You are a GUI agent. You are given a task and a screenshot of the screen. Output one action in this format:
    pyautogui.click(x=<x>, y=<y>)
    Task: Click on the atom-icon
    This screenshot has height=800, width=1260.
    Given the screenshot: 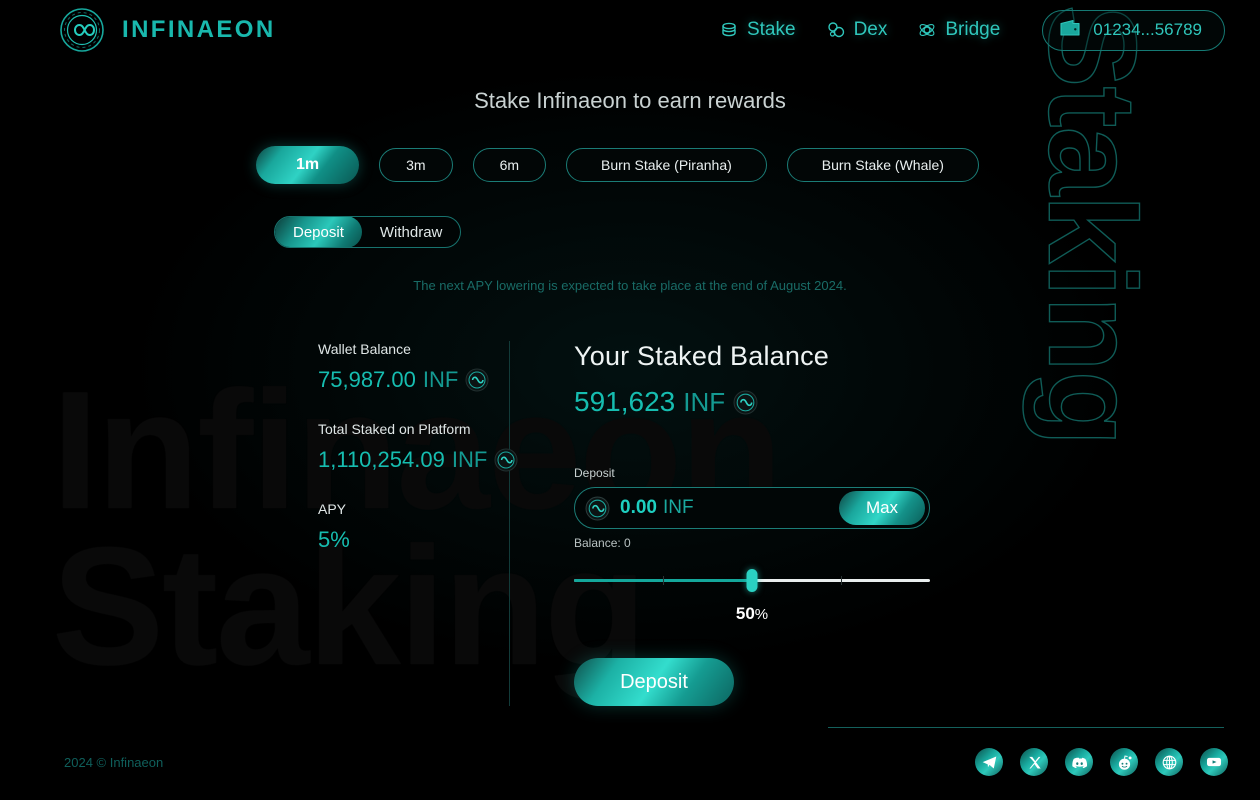 What is the action you would take?
    pyautogui.click(x=927, y=30)
    